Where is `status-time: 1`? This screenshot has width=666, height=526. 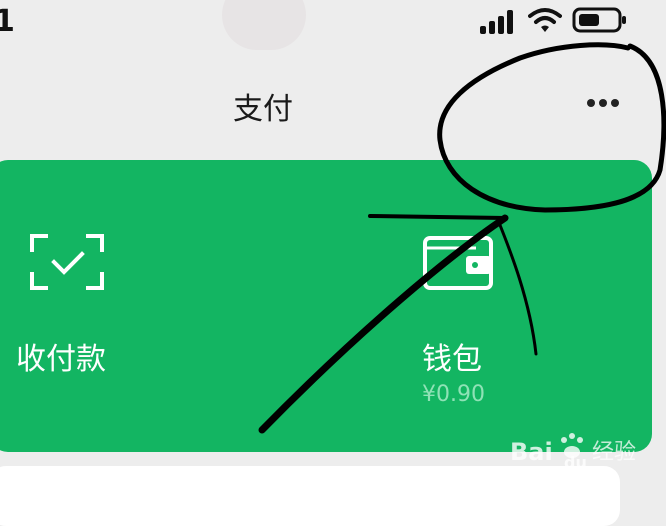 status-time: 1 is located at coordinates (7, 21).